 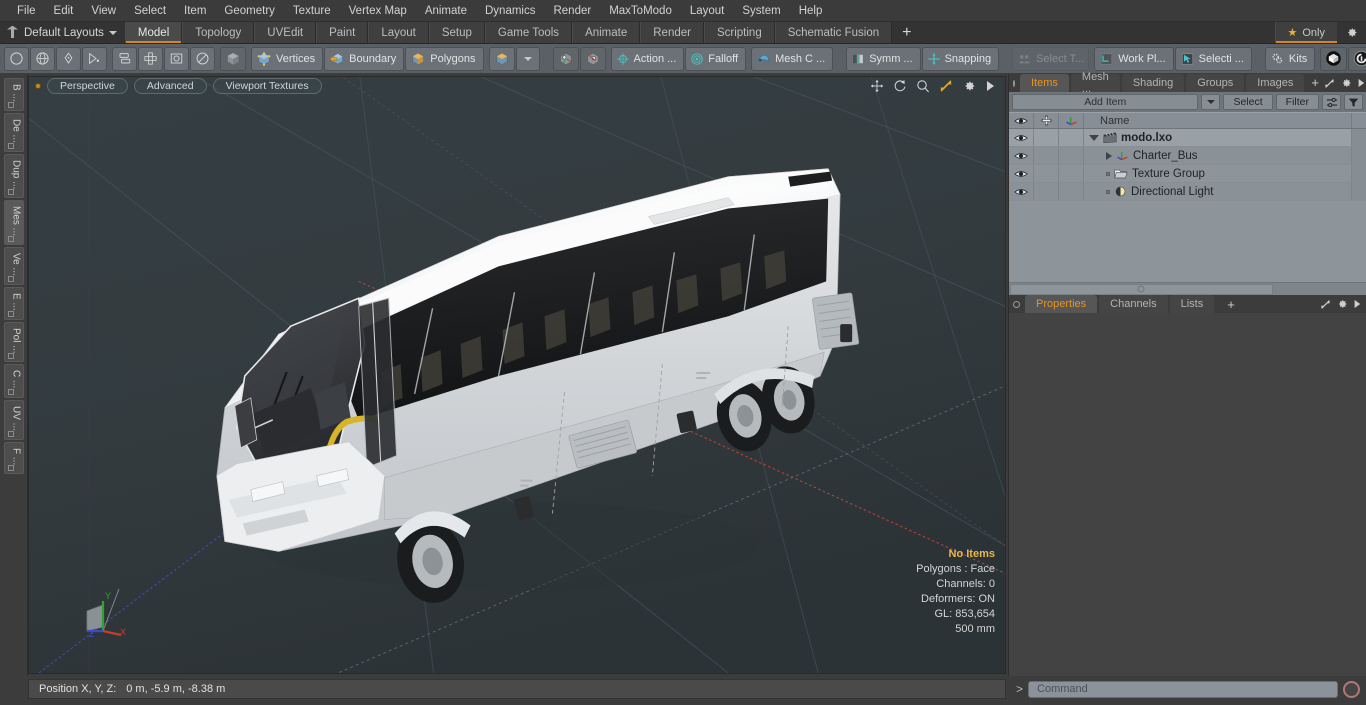 I want to click on tab-setup: Setup, so click(x=456, y=32).